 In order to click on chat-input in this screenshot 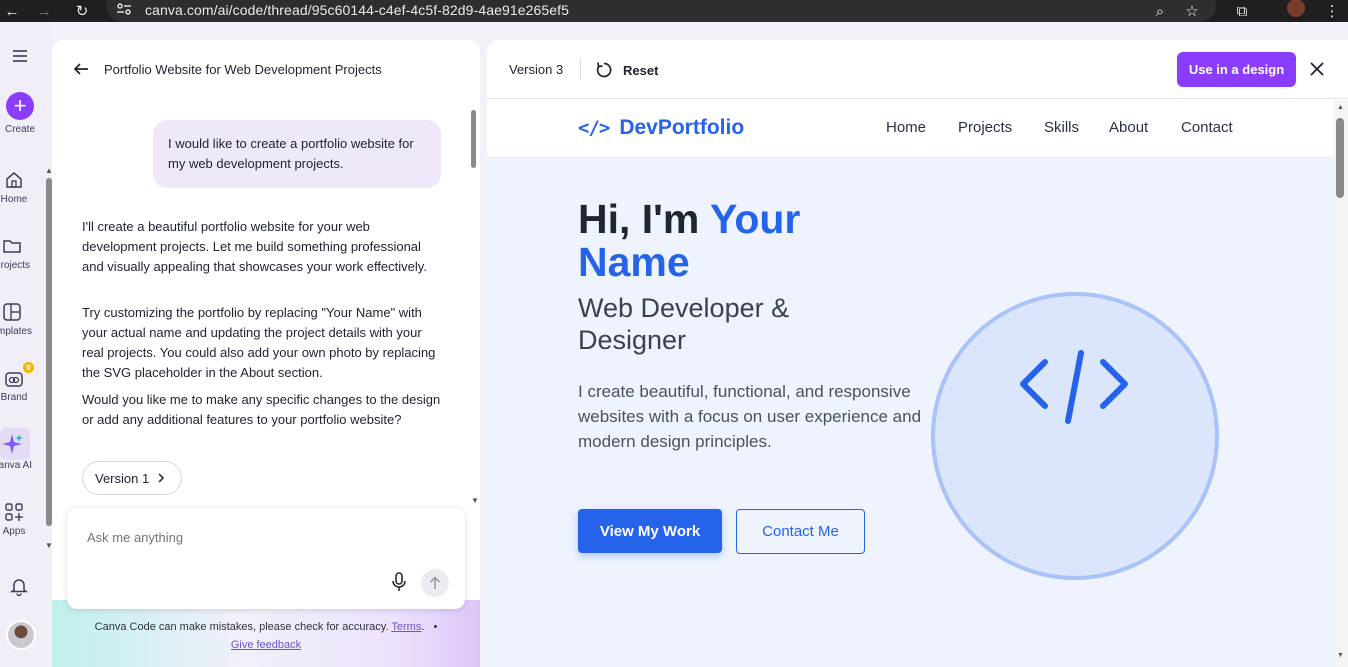, I will do `click(237, 537)`.